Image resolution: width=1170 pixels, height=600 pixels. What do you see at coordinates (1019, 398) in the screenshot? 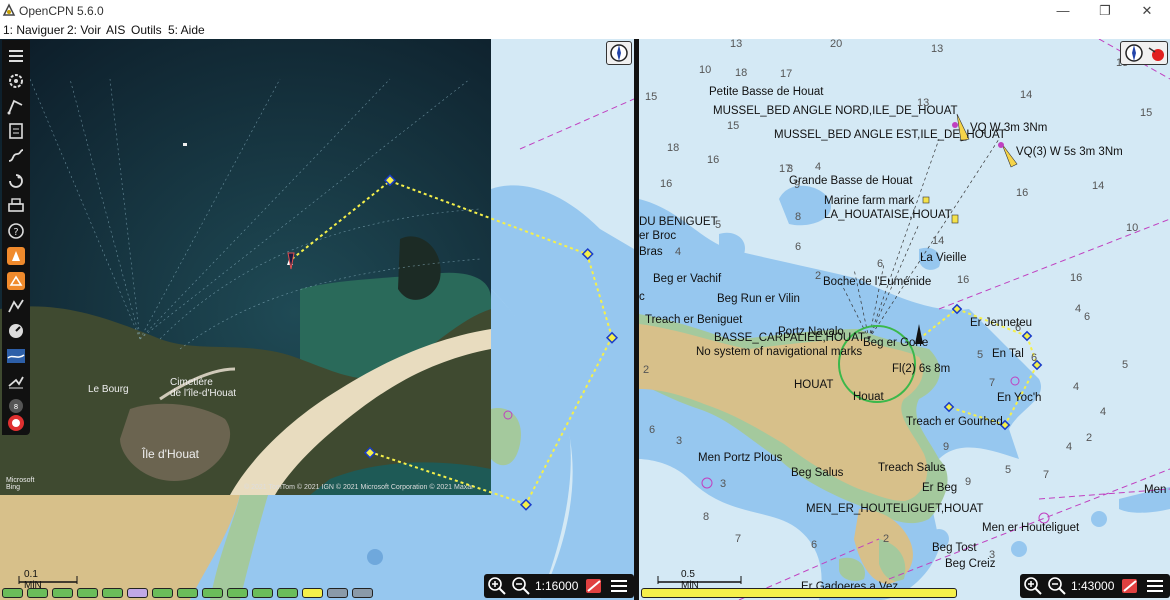
I see `label-en-yoch: En Yoc'h` at bounding box center [1019, 398].